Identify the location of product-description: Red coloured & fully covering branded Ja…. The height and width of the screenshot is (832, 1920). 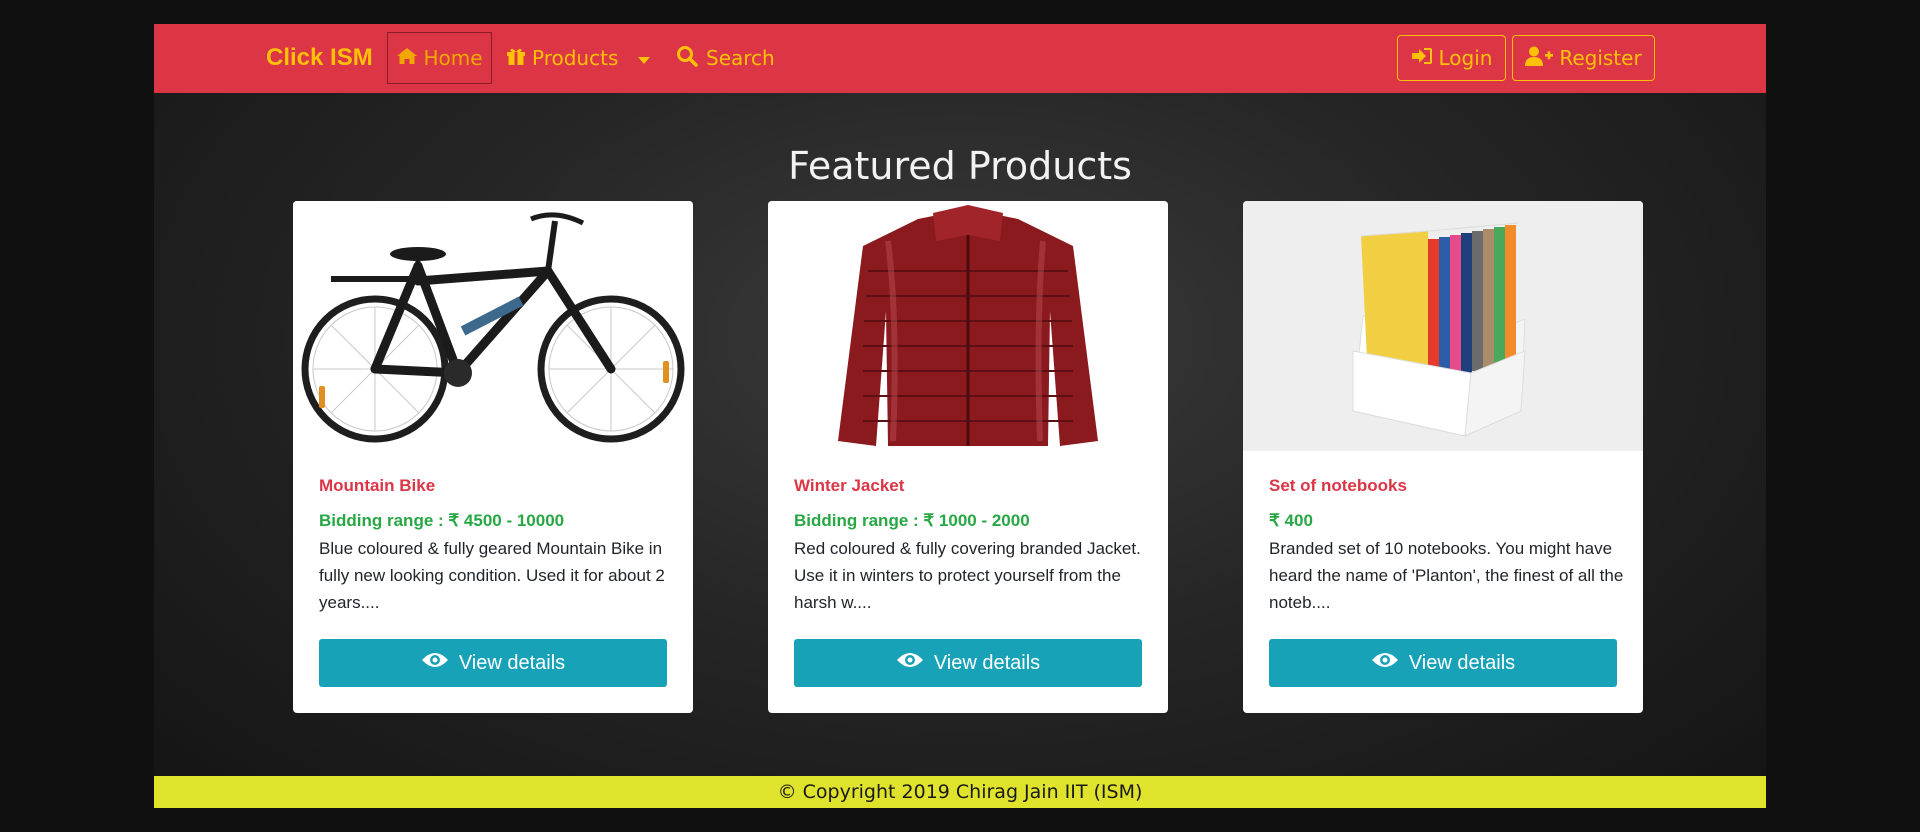
(967, 575).